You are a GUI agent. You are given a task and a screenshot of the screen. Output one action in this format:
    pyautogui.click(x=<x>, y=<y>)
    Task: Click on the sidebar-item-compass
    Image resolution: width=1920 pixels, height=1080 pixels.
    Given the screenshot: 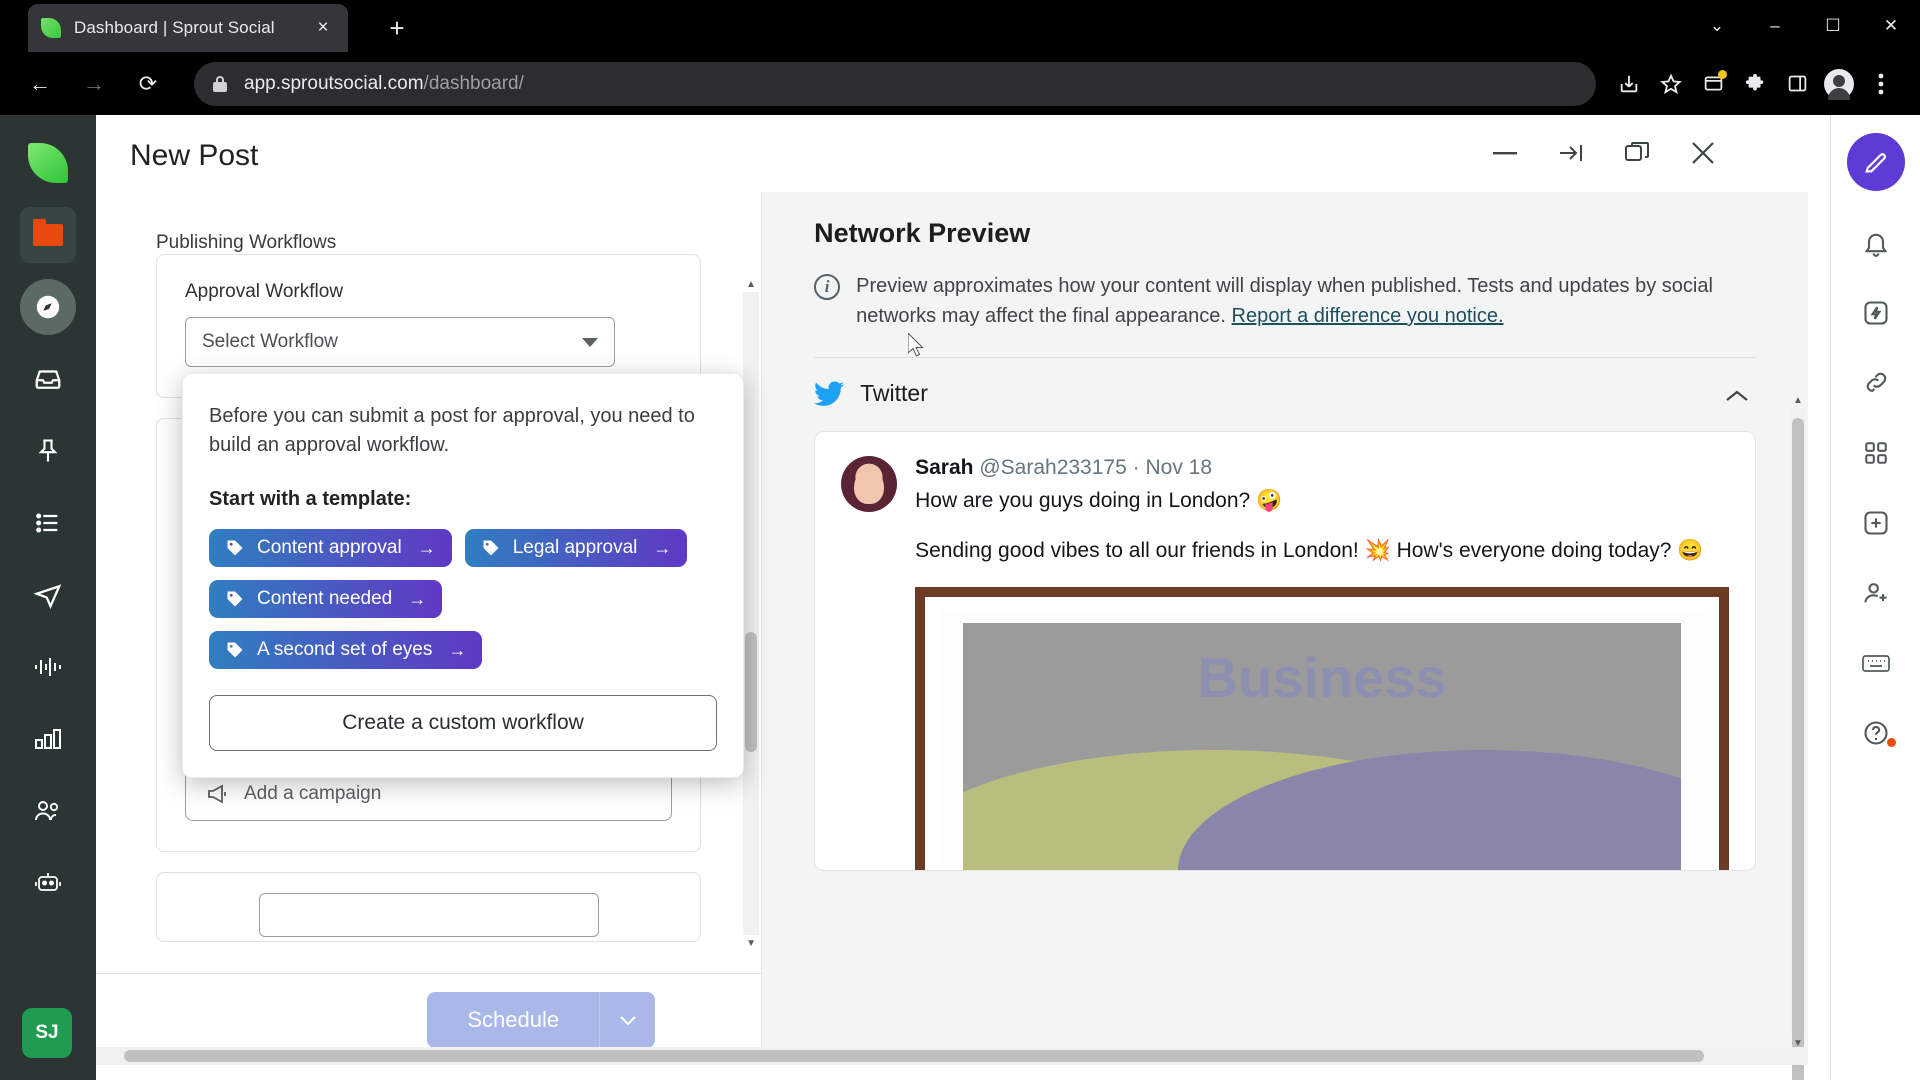 What is the action you would take?
    pyautogui.click(x=48, y=307)
    